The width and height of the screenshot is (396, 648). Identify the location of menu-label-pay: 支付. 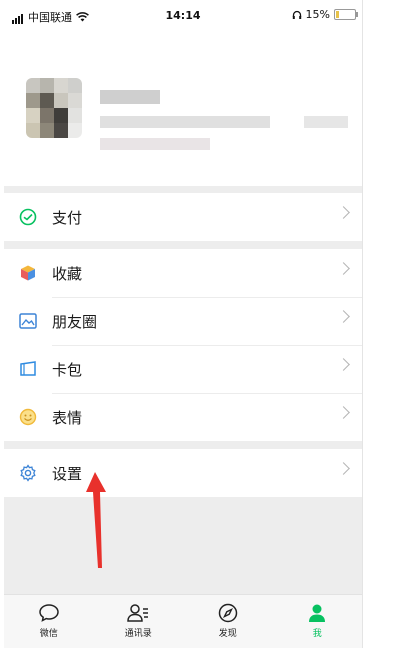
(67, 217).